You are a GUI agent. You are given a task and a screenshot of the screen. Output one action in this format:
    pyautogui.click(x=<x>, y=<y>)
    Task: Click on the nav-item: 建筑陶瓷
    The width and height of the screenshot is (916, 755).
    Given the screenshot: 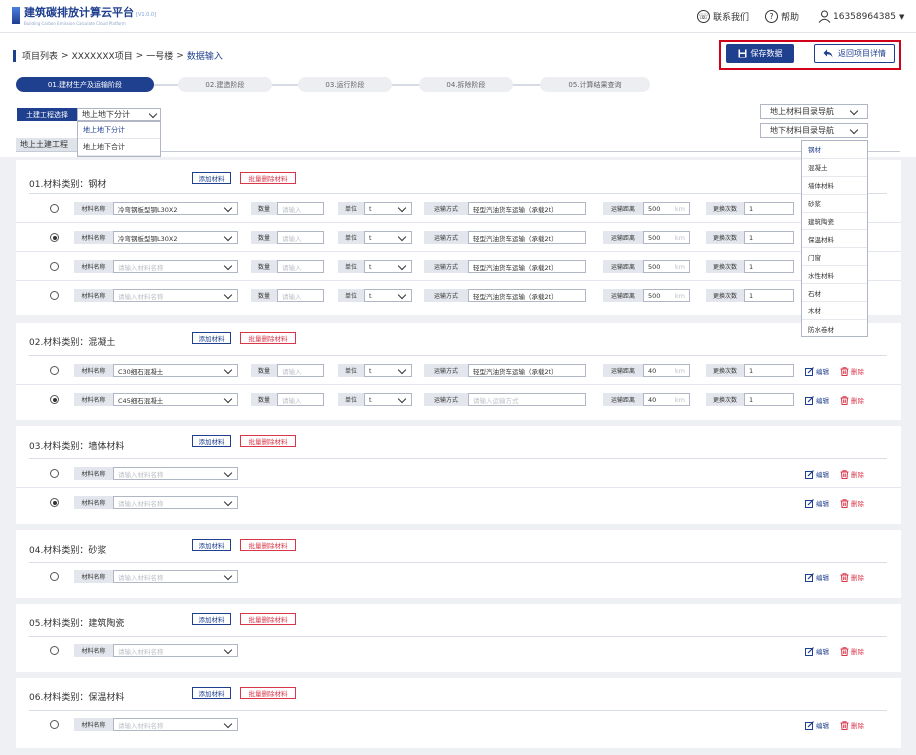 What is the action you would take?
    pyautogui.click(x=834, y=222)
    